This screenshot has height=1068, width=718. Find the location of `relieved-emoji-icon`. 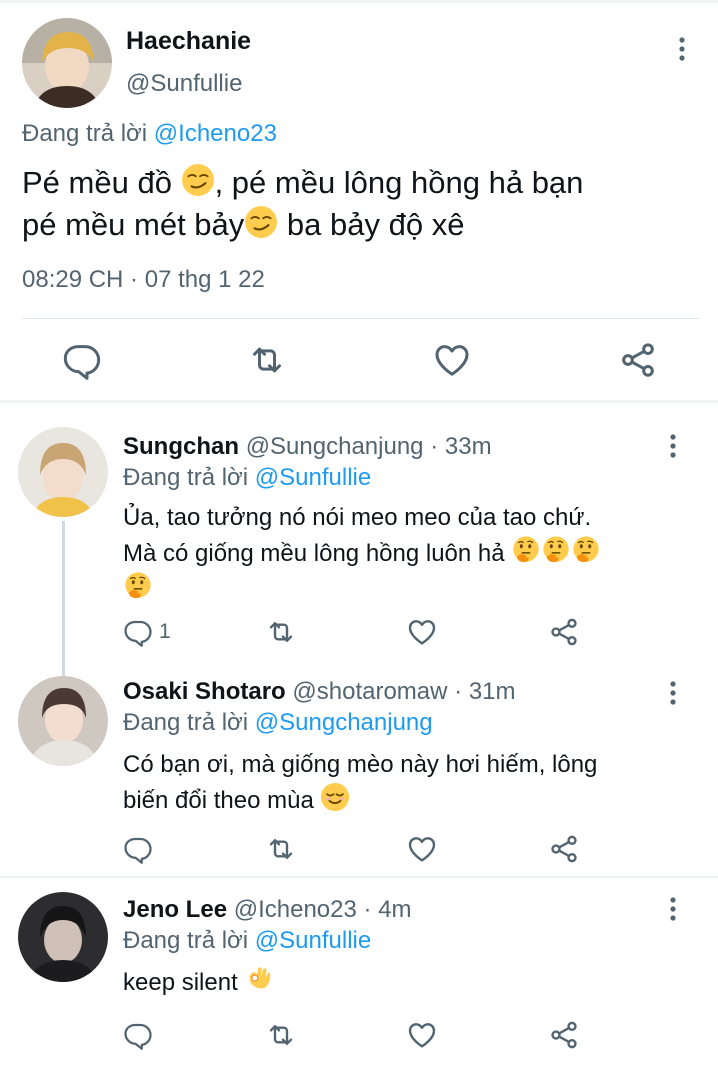

relieved-emoji-icon is located at coordinates (335, 797).